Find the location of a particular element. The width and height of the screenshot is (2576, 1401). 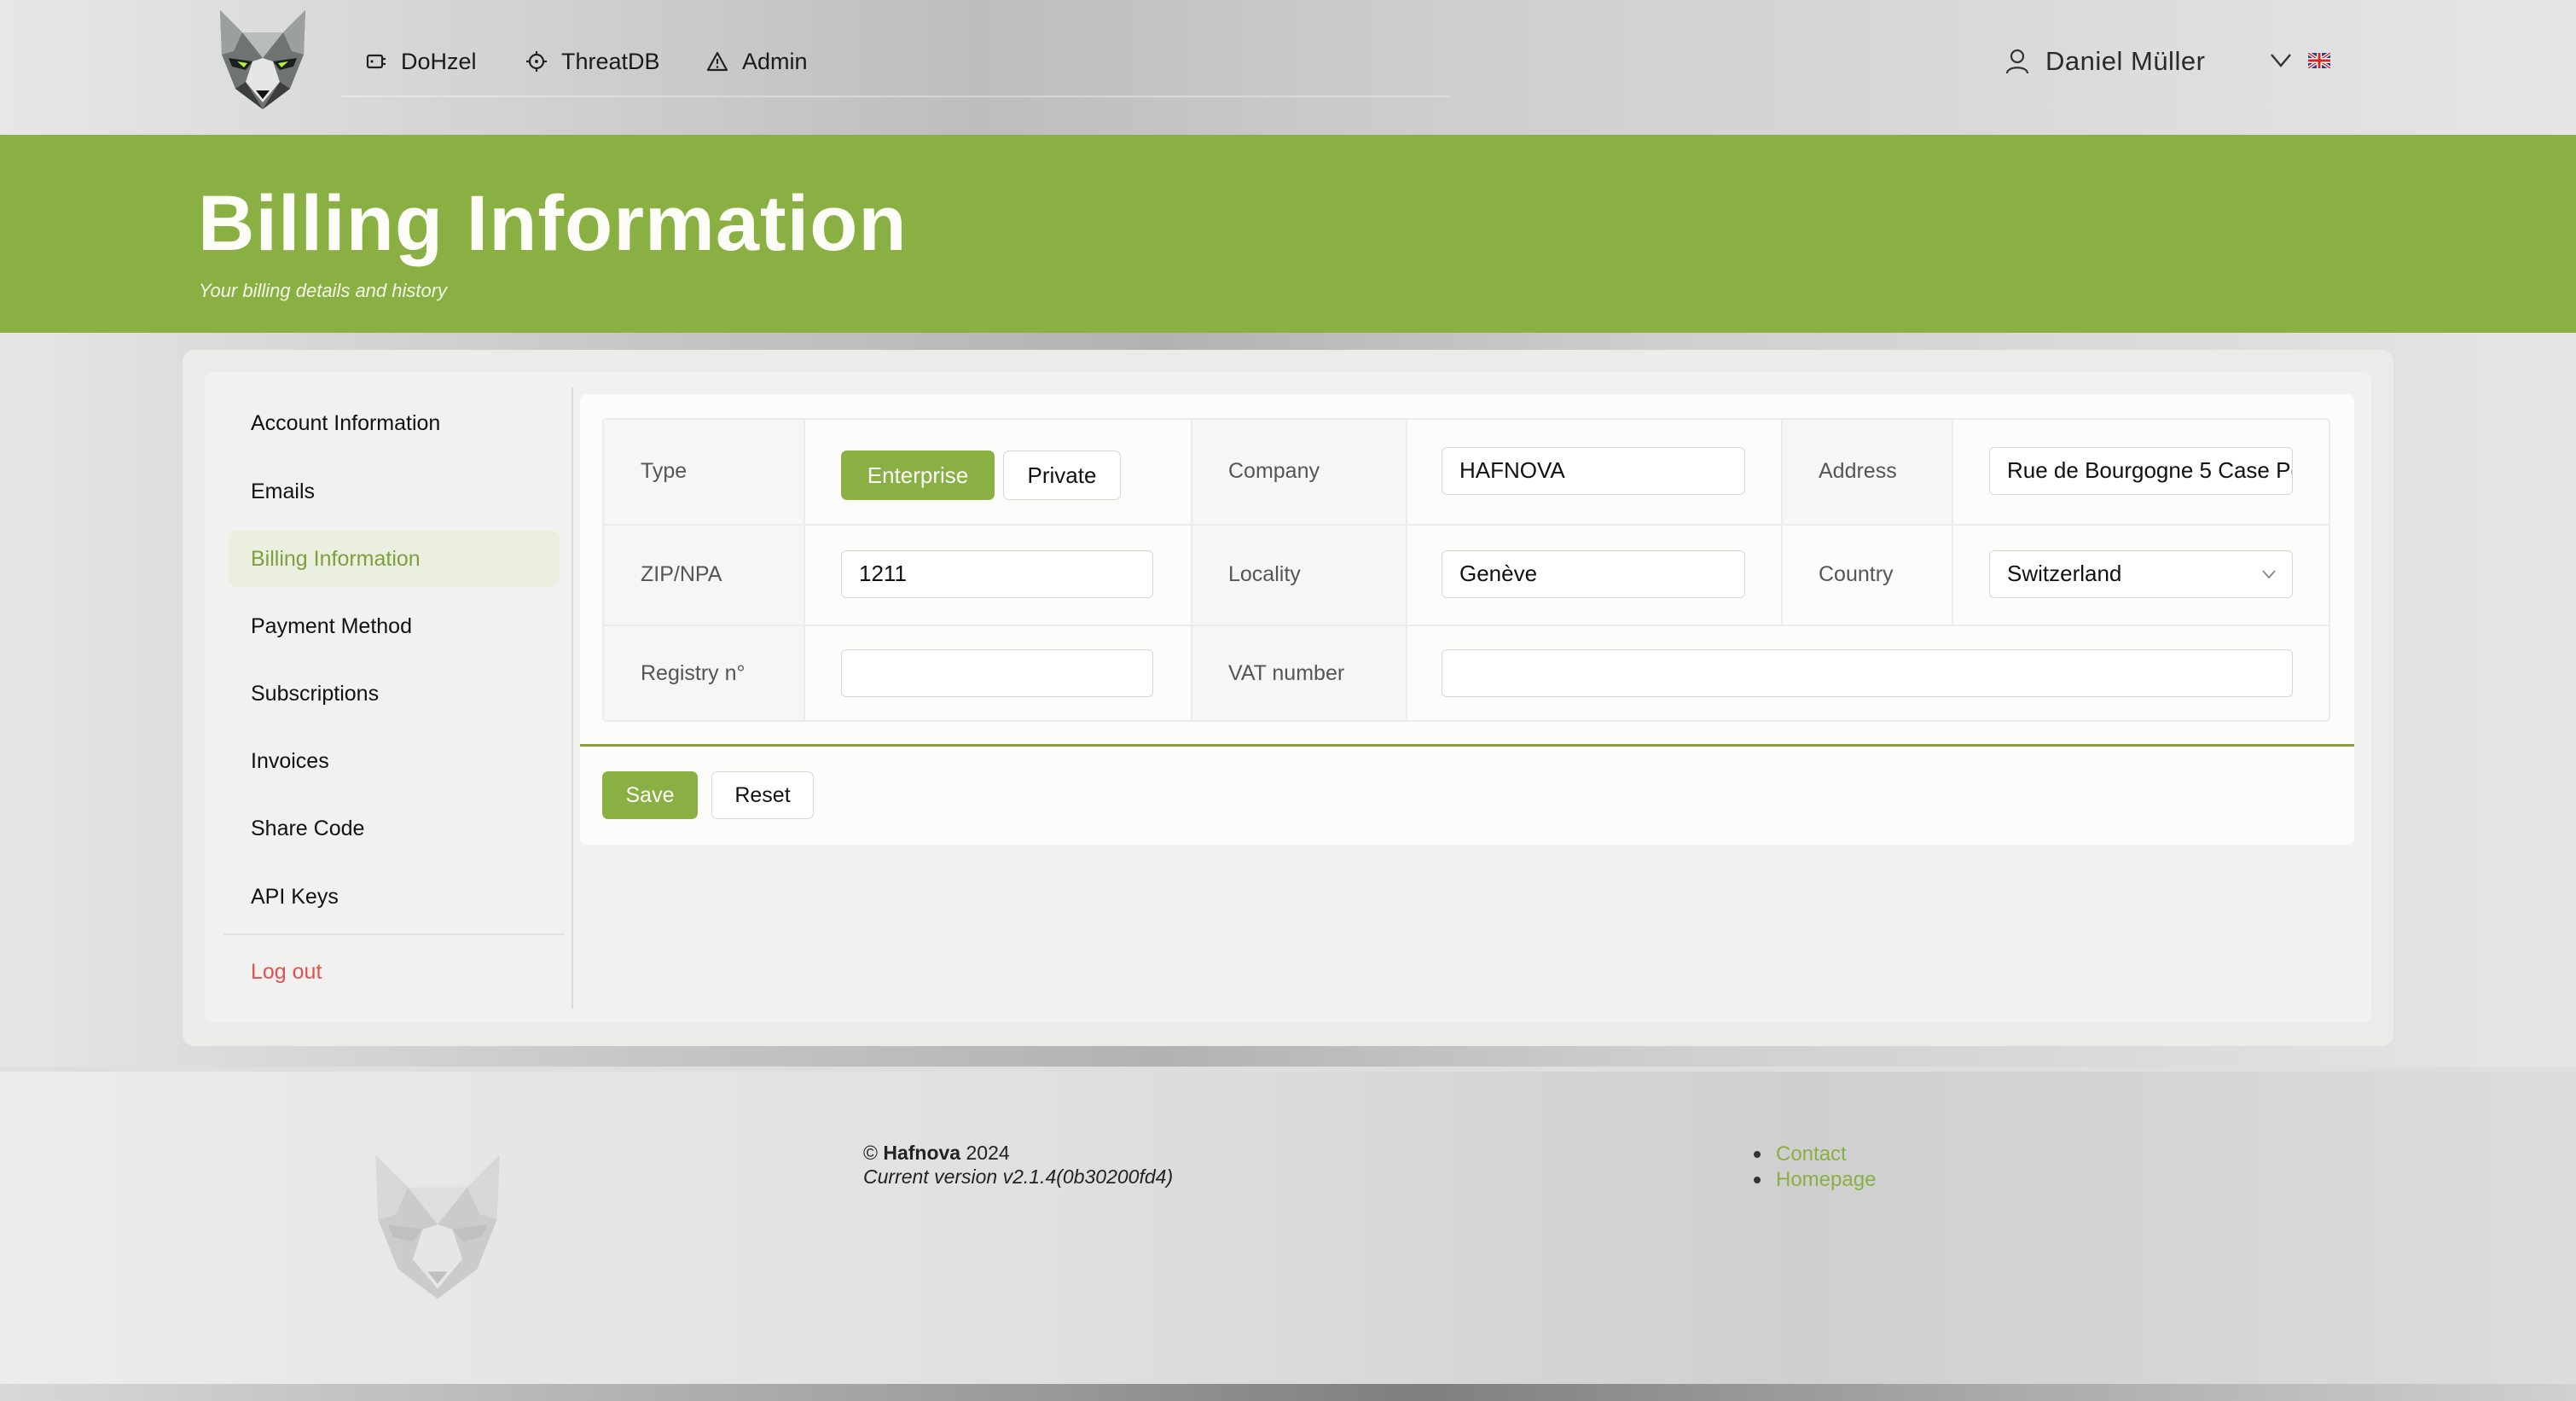

country-label: Country is located at coordinates (1856, 574).